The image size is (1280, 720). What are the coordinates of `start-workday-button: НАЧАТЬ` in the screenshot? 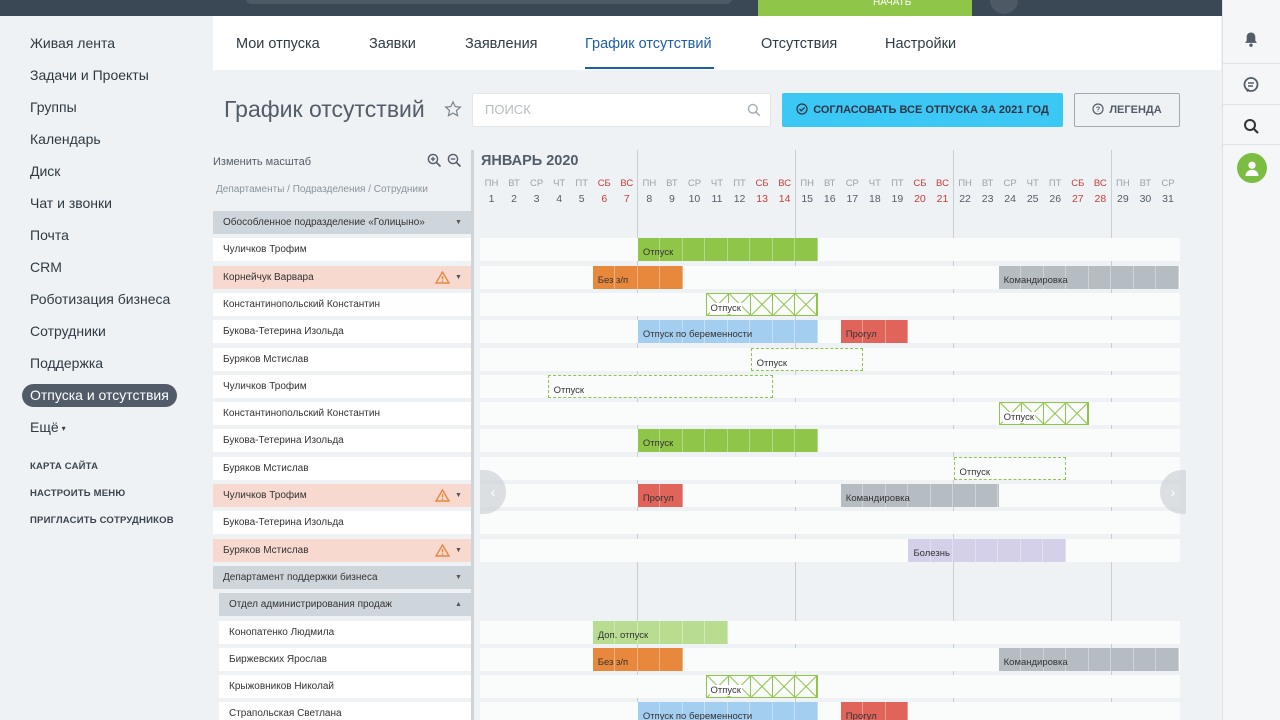 It's located at (865, 8).